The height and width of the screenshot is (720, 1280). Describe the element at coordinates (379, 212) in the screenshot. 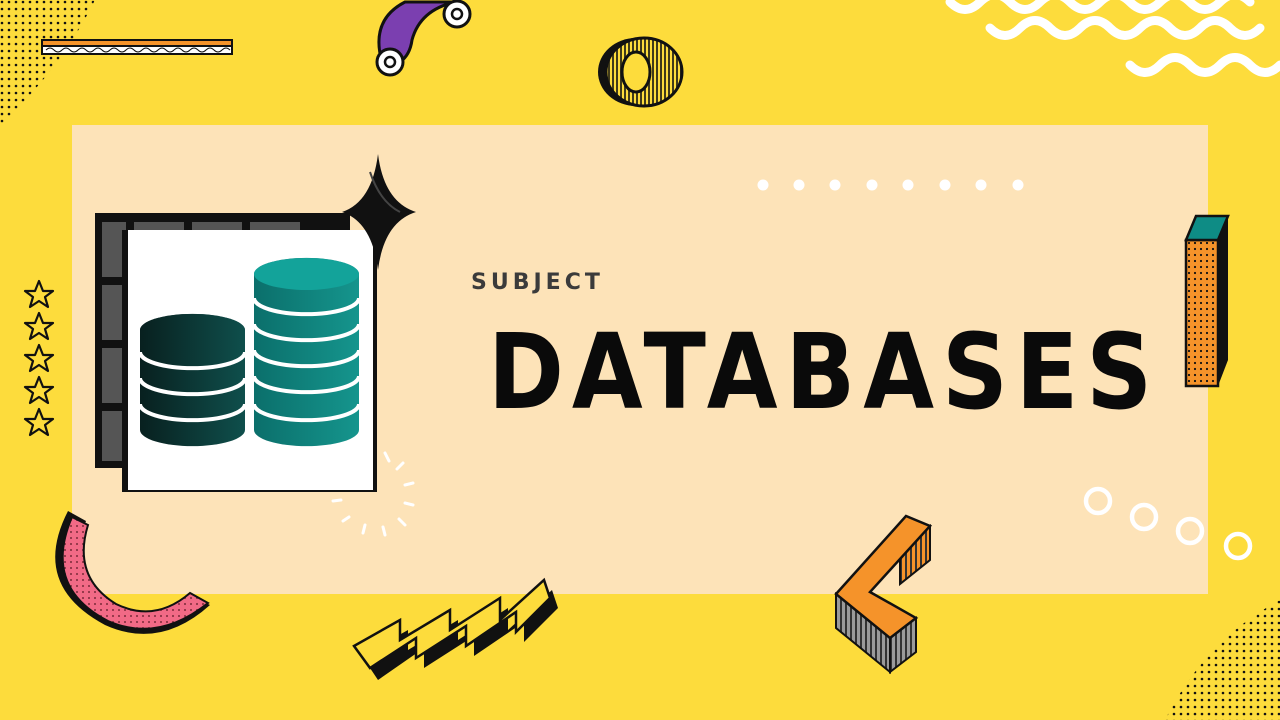

I see `sparkle-icon` at that location.